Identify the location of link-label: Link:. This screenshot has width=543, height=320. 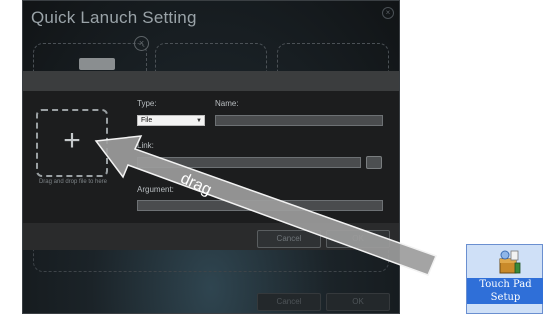
(145, 145).